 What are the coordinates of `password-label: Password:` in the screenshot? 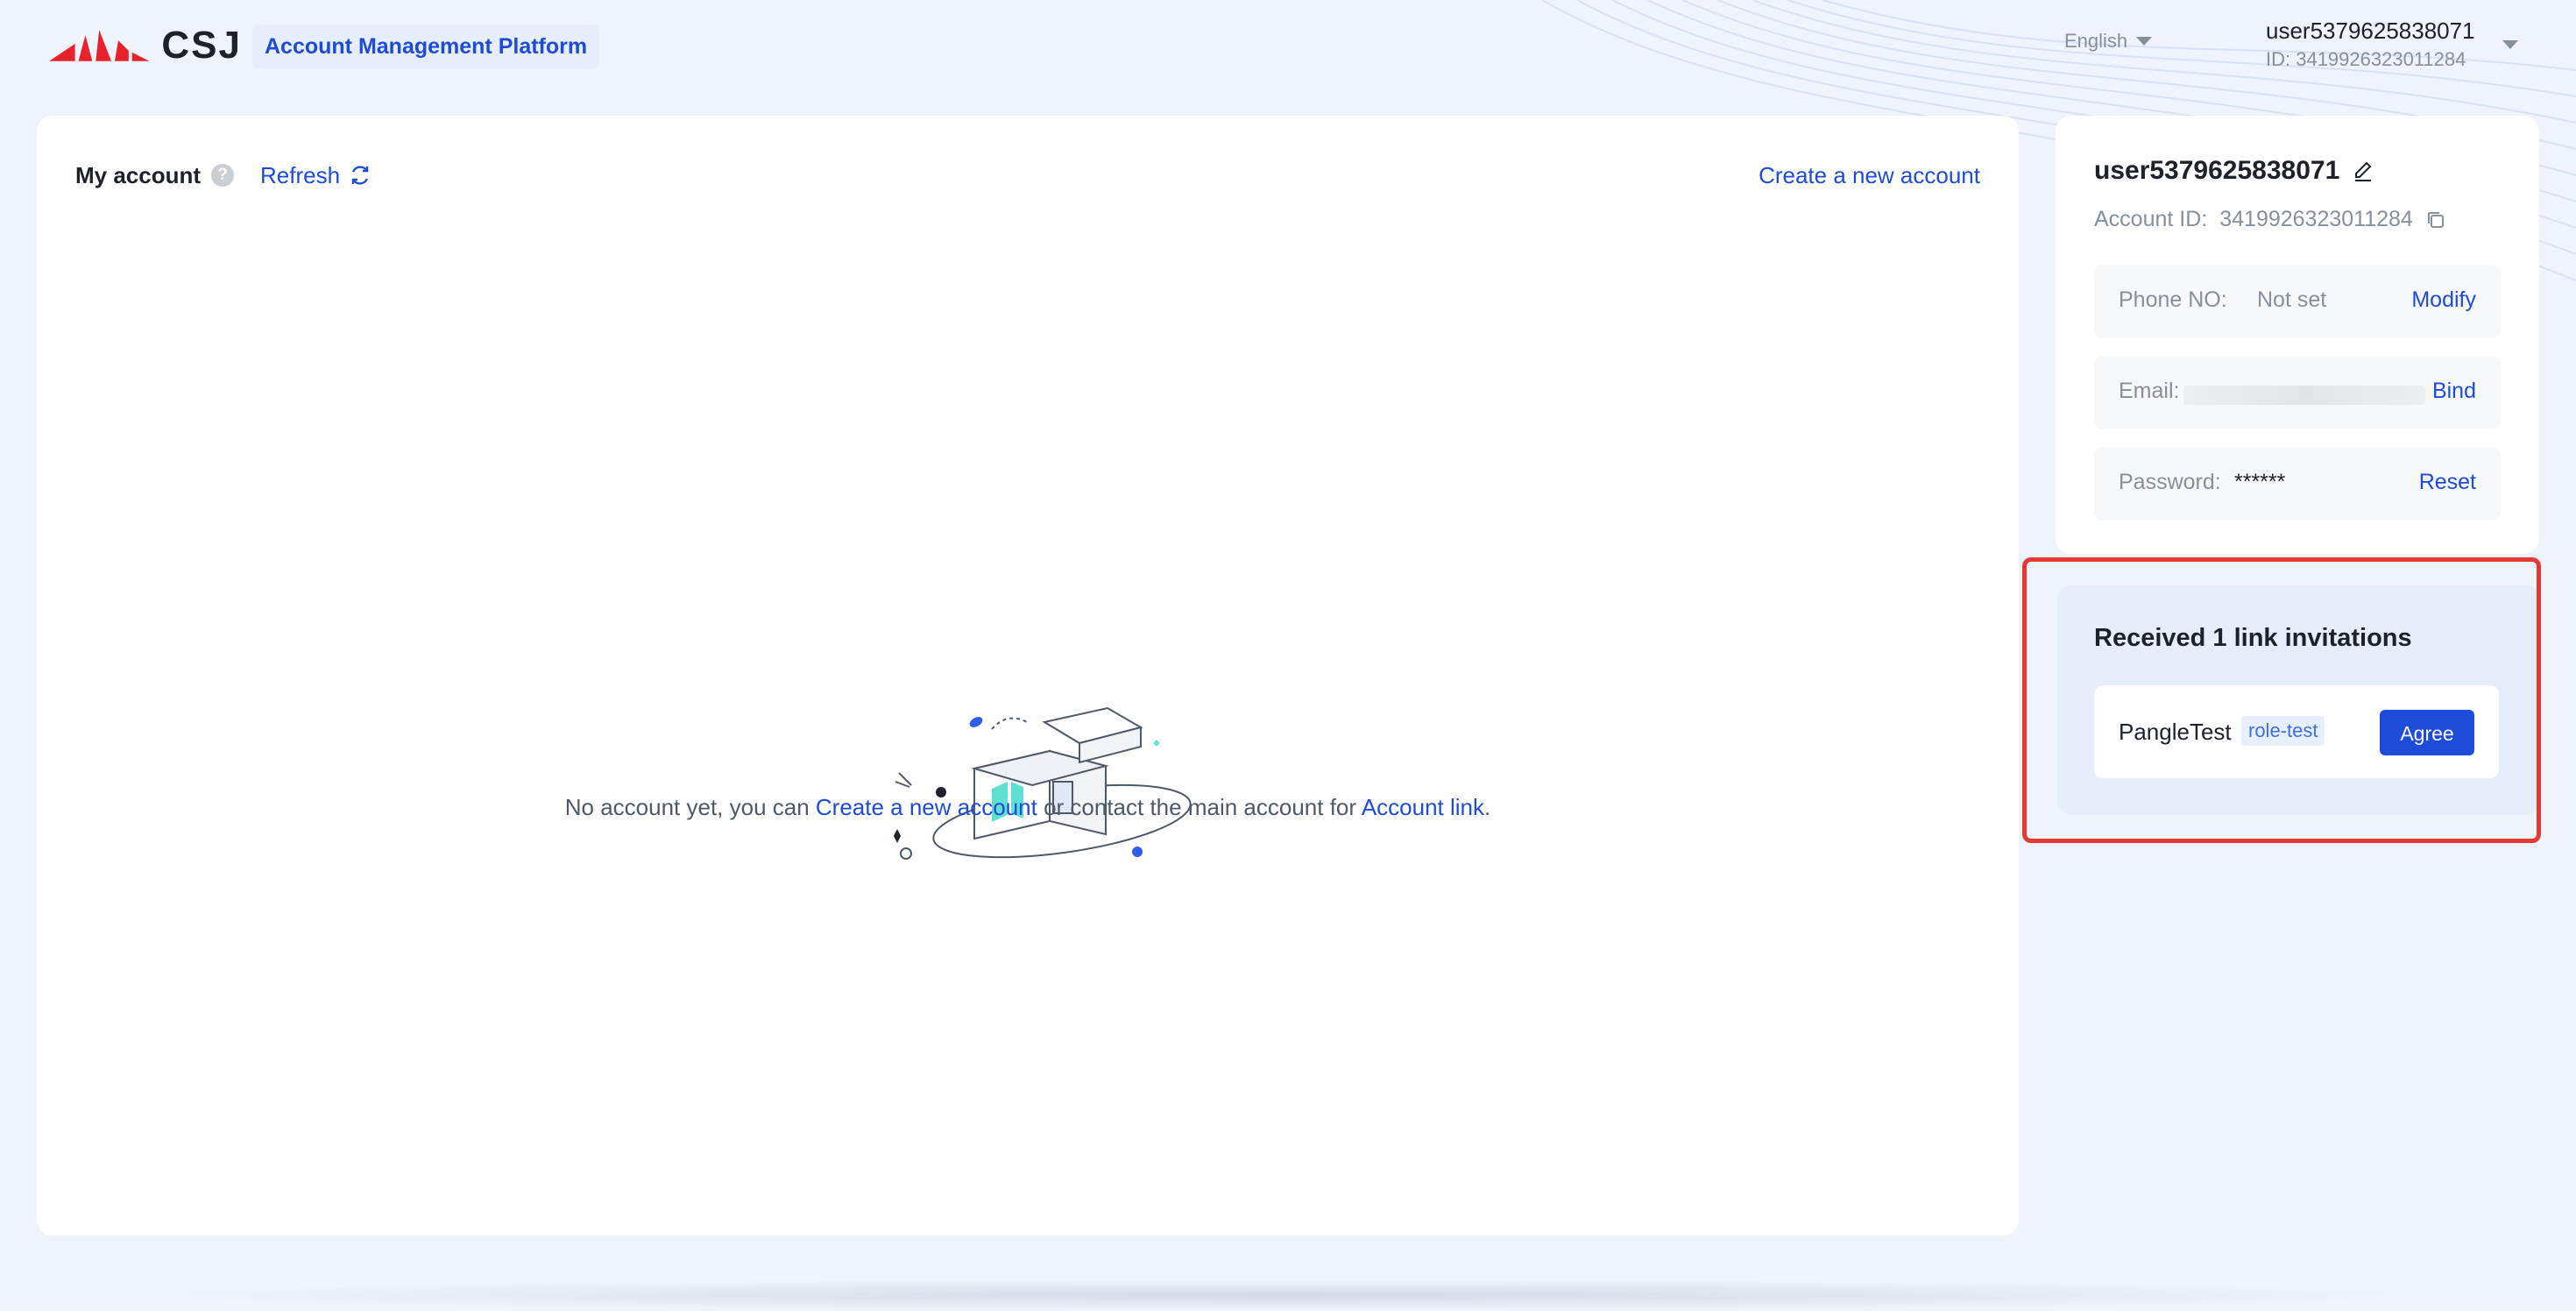 It's located at (2170, 482).